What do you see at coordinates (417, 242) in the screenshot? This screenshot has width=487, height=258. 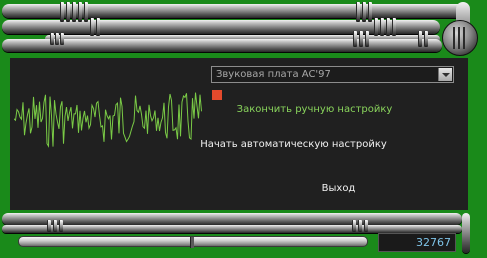 I see `value-display: 32767` at bounding box center [417, 242].